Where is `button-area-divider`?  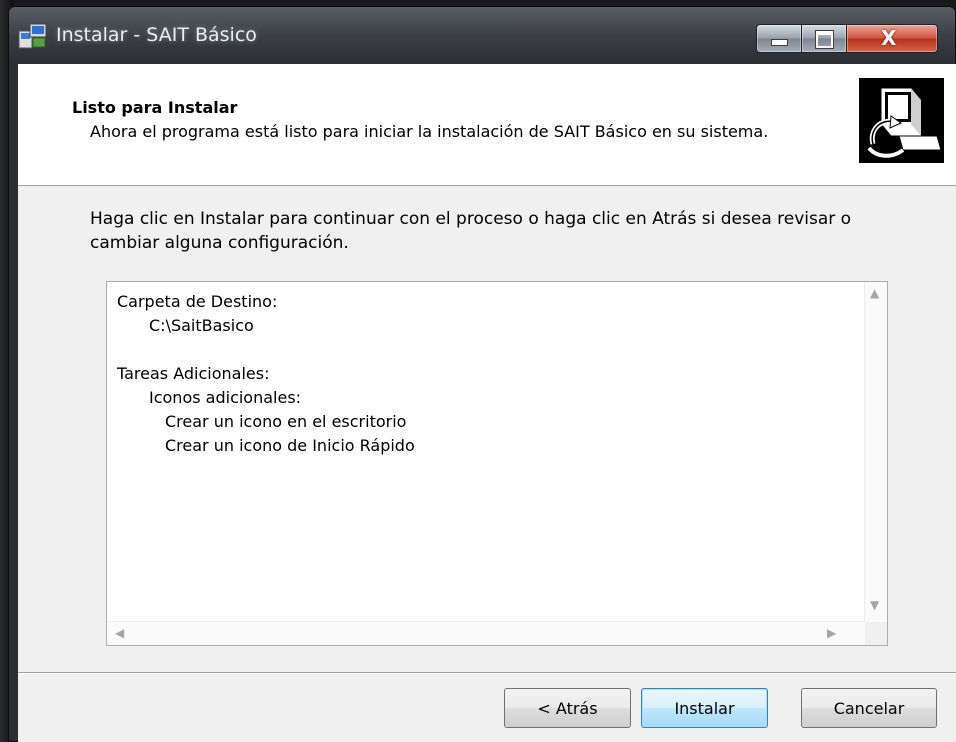 button-area-divider is located at coordinates (487, 673).